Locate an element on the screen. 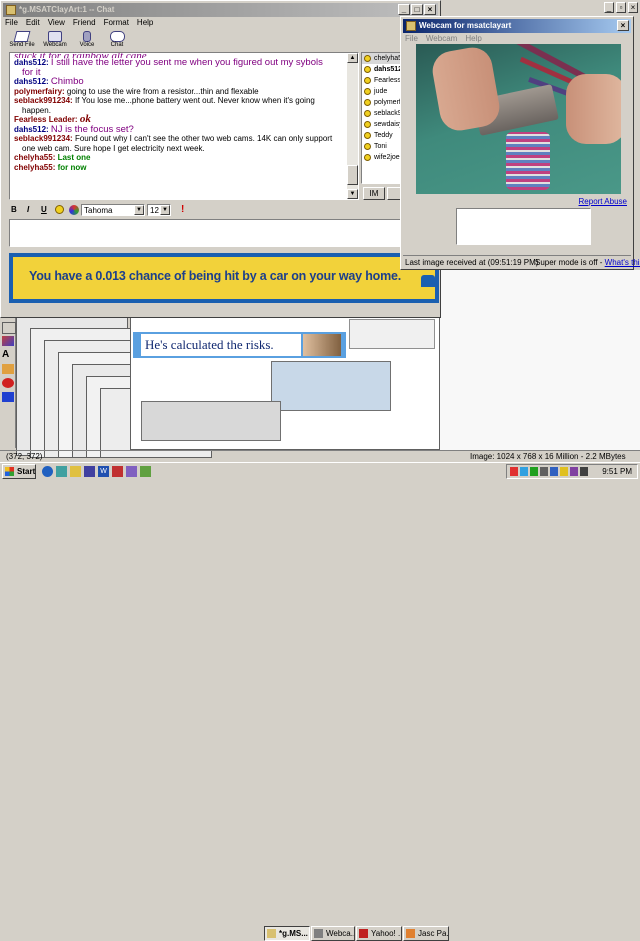 This screenshot has height=941, width=640. lasso-tool-icon is located at coordinates (9, 328).